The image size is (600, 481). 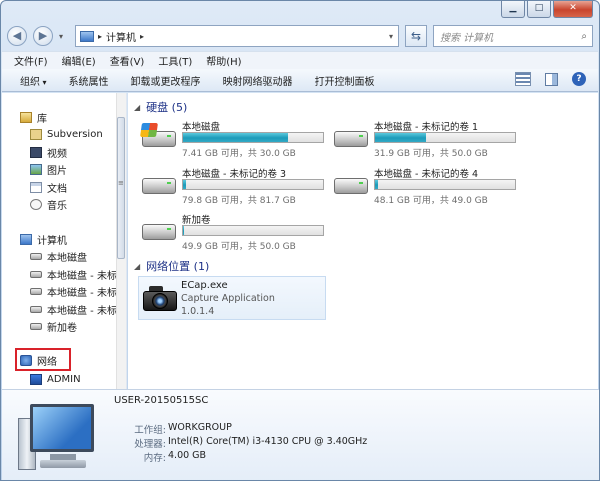 I want to click on drive-tile: 本地磁盘 - 未标记的卷 4 48.1 GB 可用，共 49.0 GB, so click(x=424, y=186).